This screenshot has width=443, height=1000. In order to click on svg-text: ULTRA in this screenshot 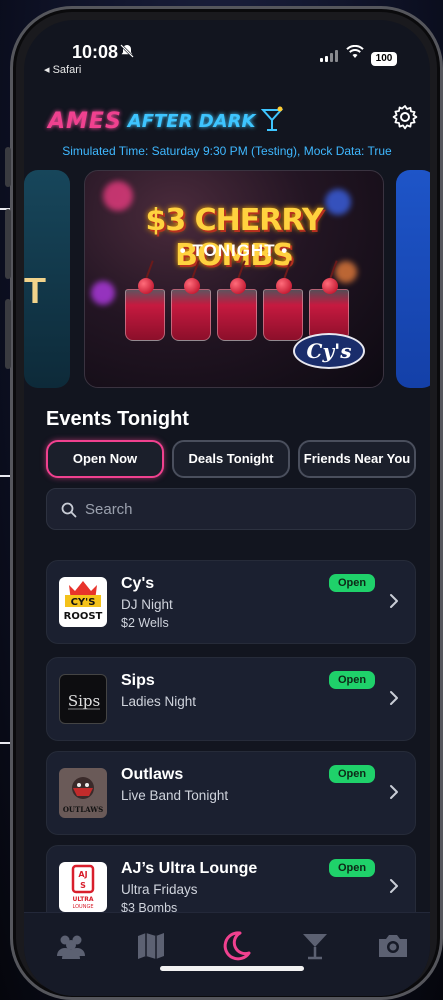, I will do `click(82, 899)`.